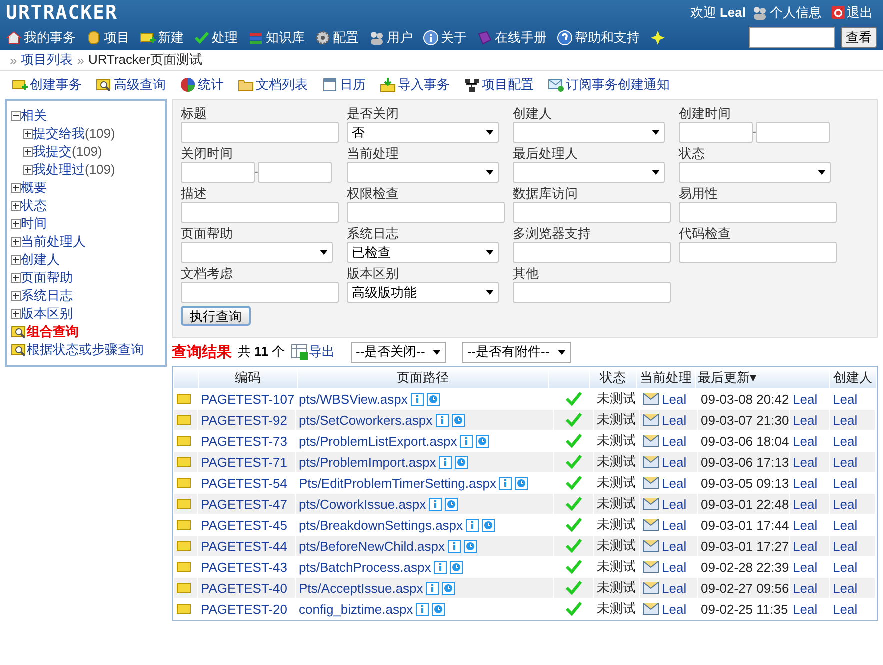  What do you see at coordinates (609, 85) in the screenshot?
I see `toolbar-link: 订阅事务创建通知` at bounding box center [609, 85].